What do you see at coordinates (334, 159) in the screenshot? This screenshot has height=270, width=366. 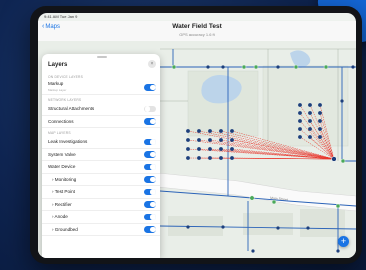 I see `connection-hub` at bounding box center [334, 159].